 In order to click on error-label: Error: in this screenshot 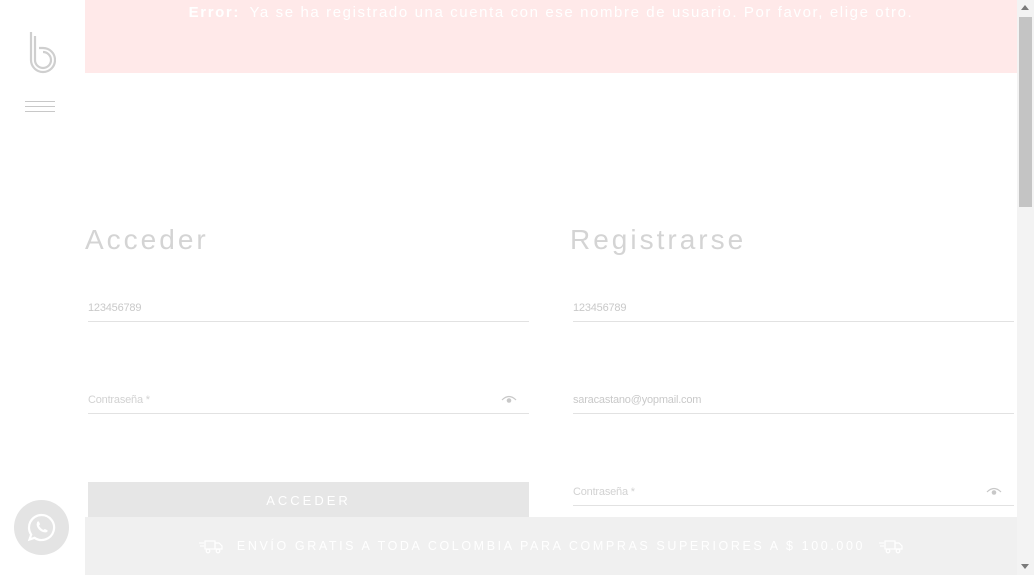, I will do `click(214, 12)`.